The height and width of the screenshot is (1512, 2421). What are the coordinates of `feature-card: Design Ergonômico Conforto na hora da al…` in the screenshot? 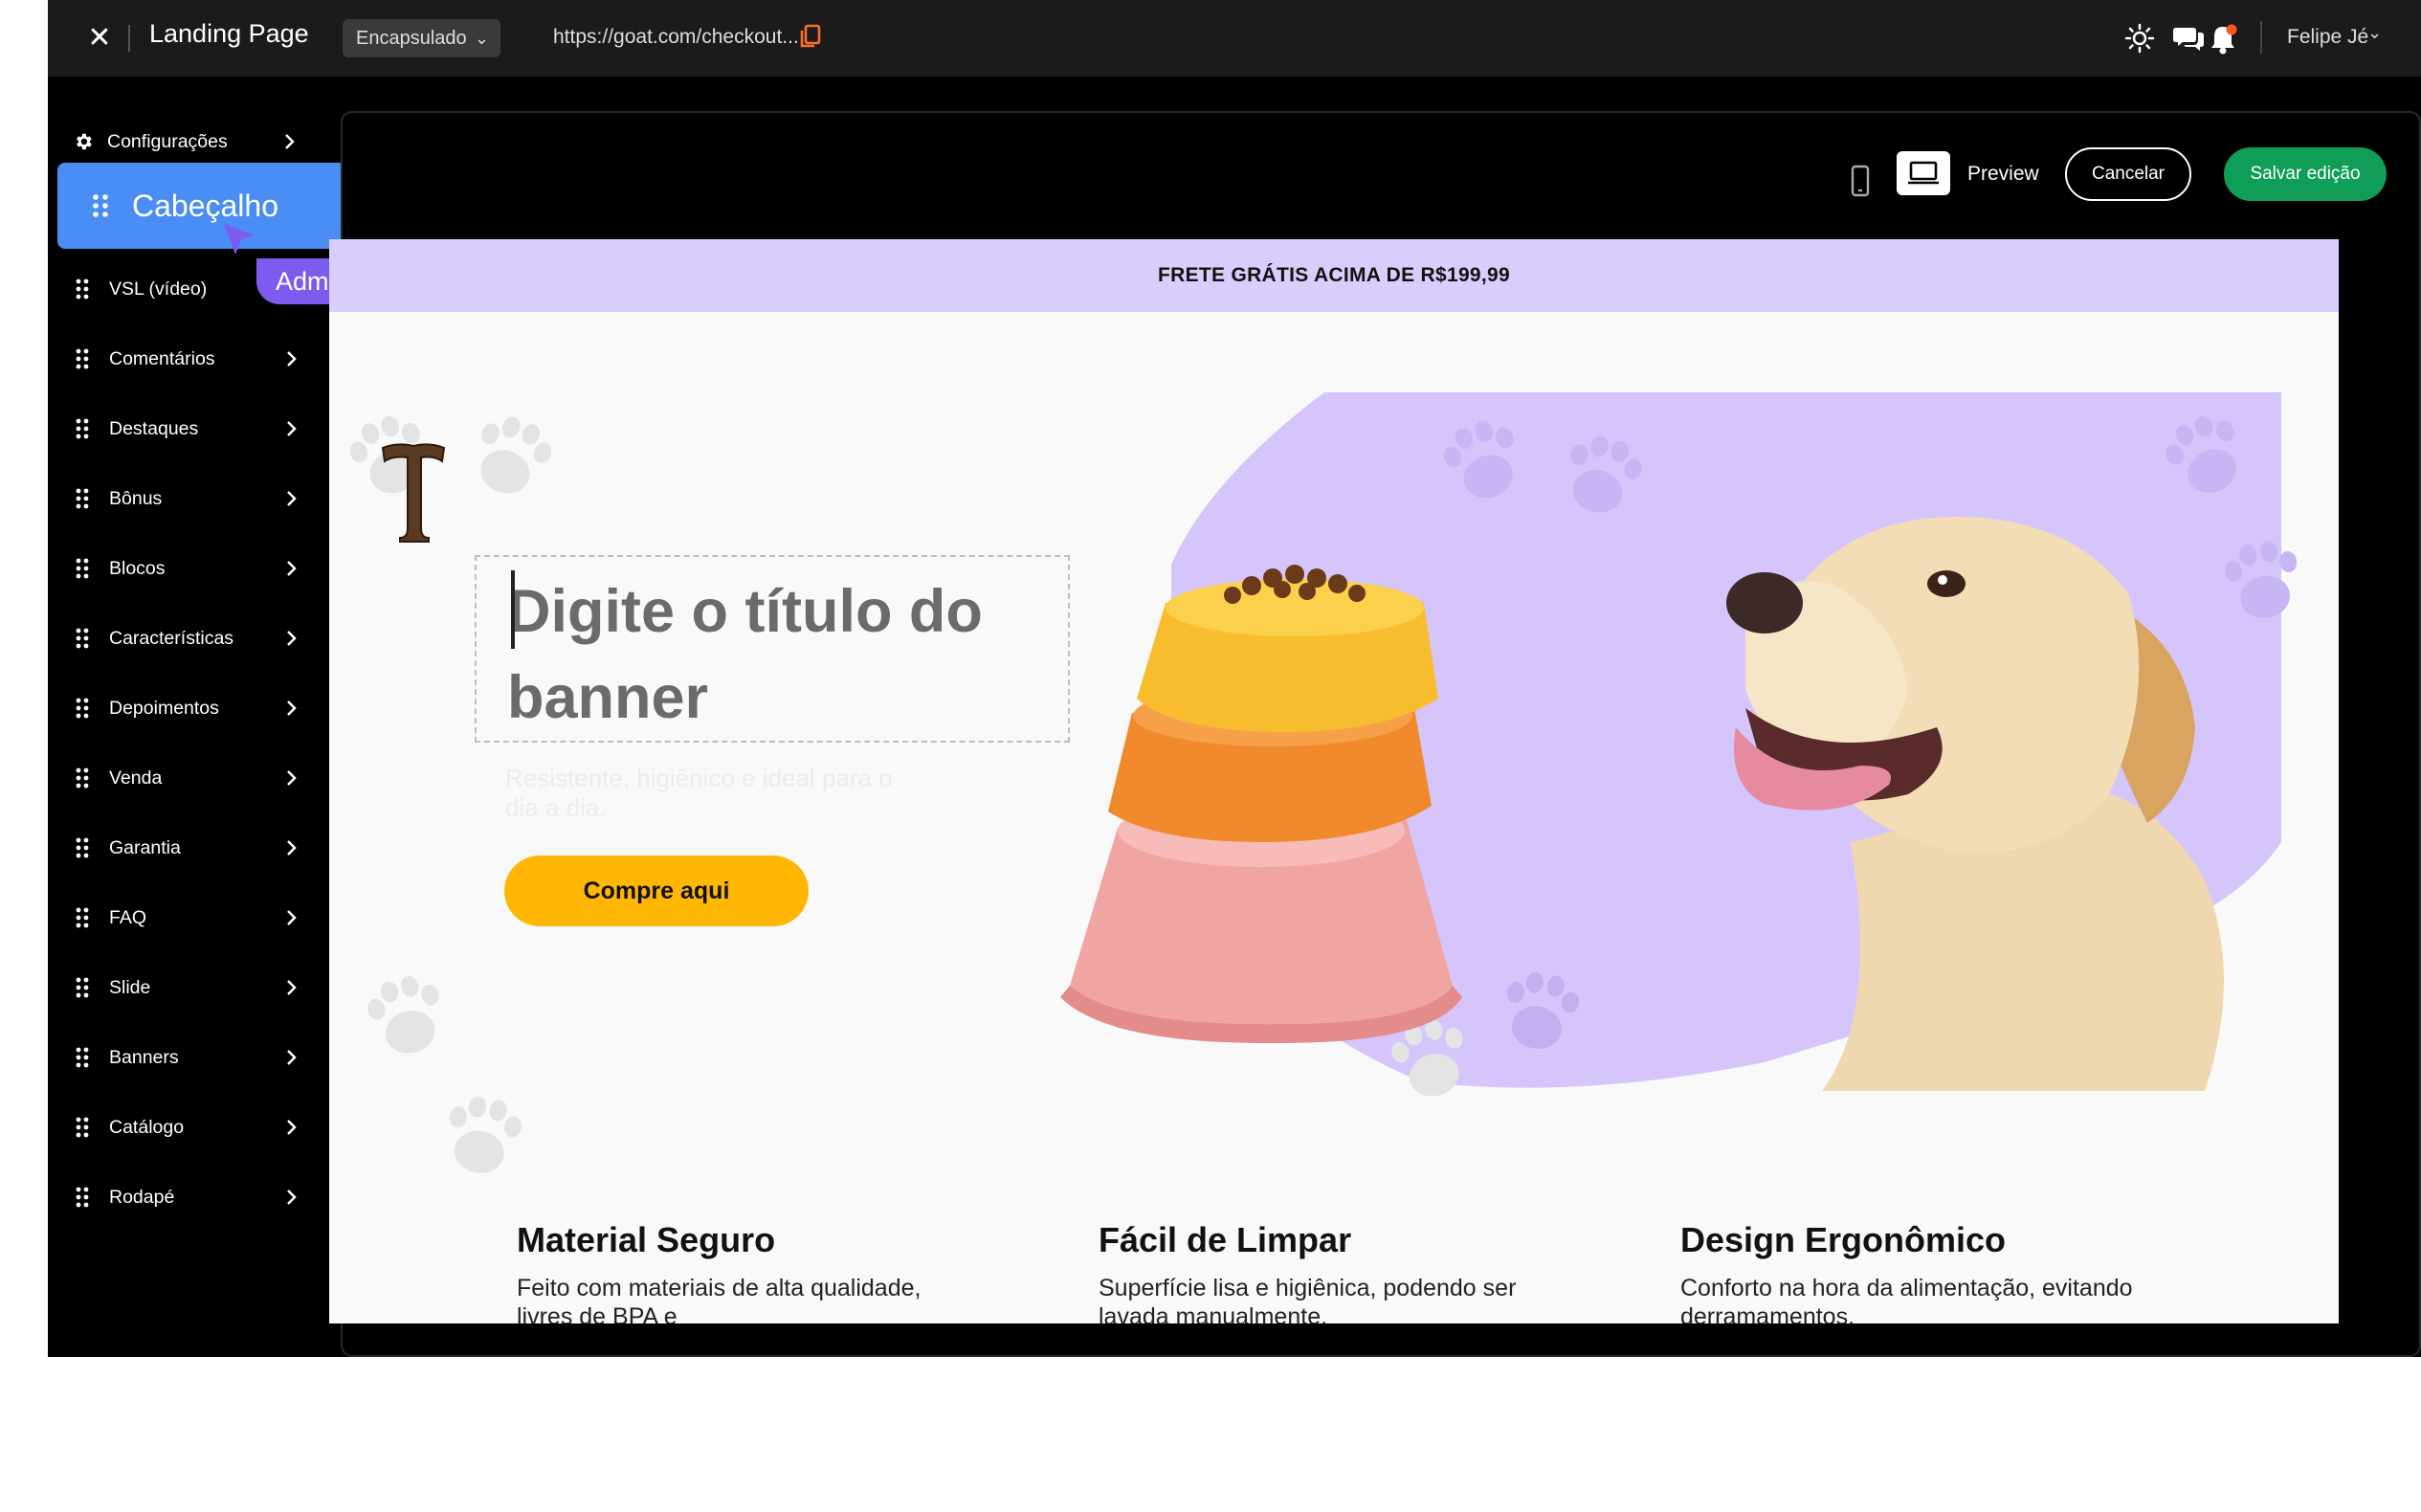 It's located at (1910, 1271).